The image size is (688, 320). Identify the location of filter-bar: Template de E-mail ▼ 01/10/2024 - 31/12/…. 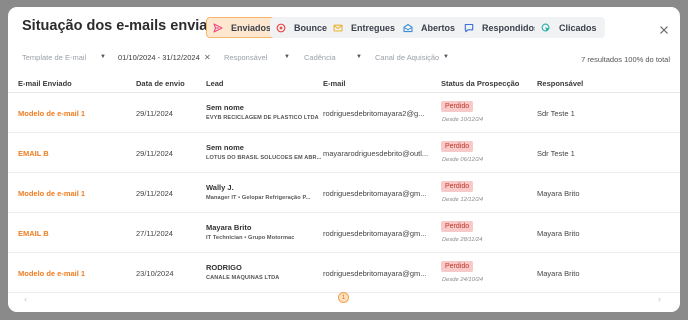
(344, 61).